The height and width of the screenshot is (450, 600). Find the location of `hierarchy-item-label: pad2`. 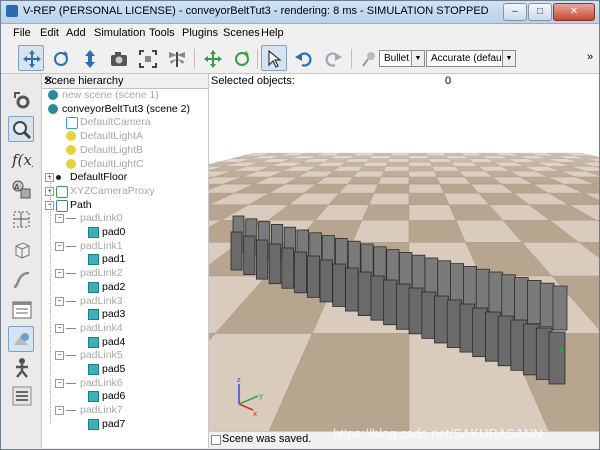

hierarchy-item-label: pad2 is located at coordinates (114, 286).